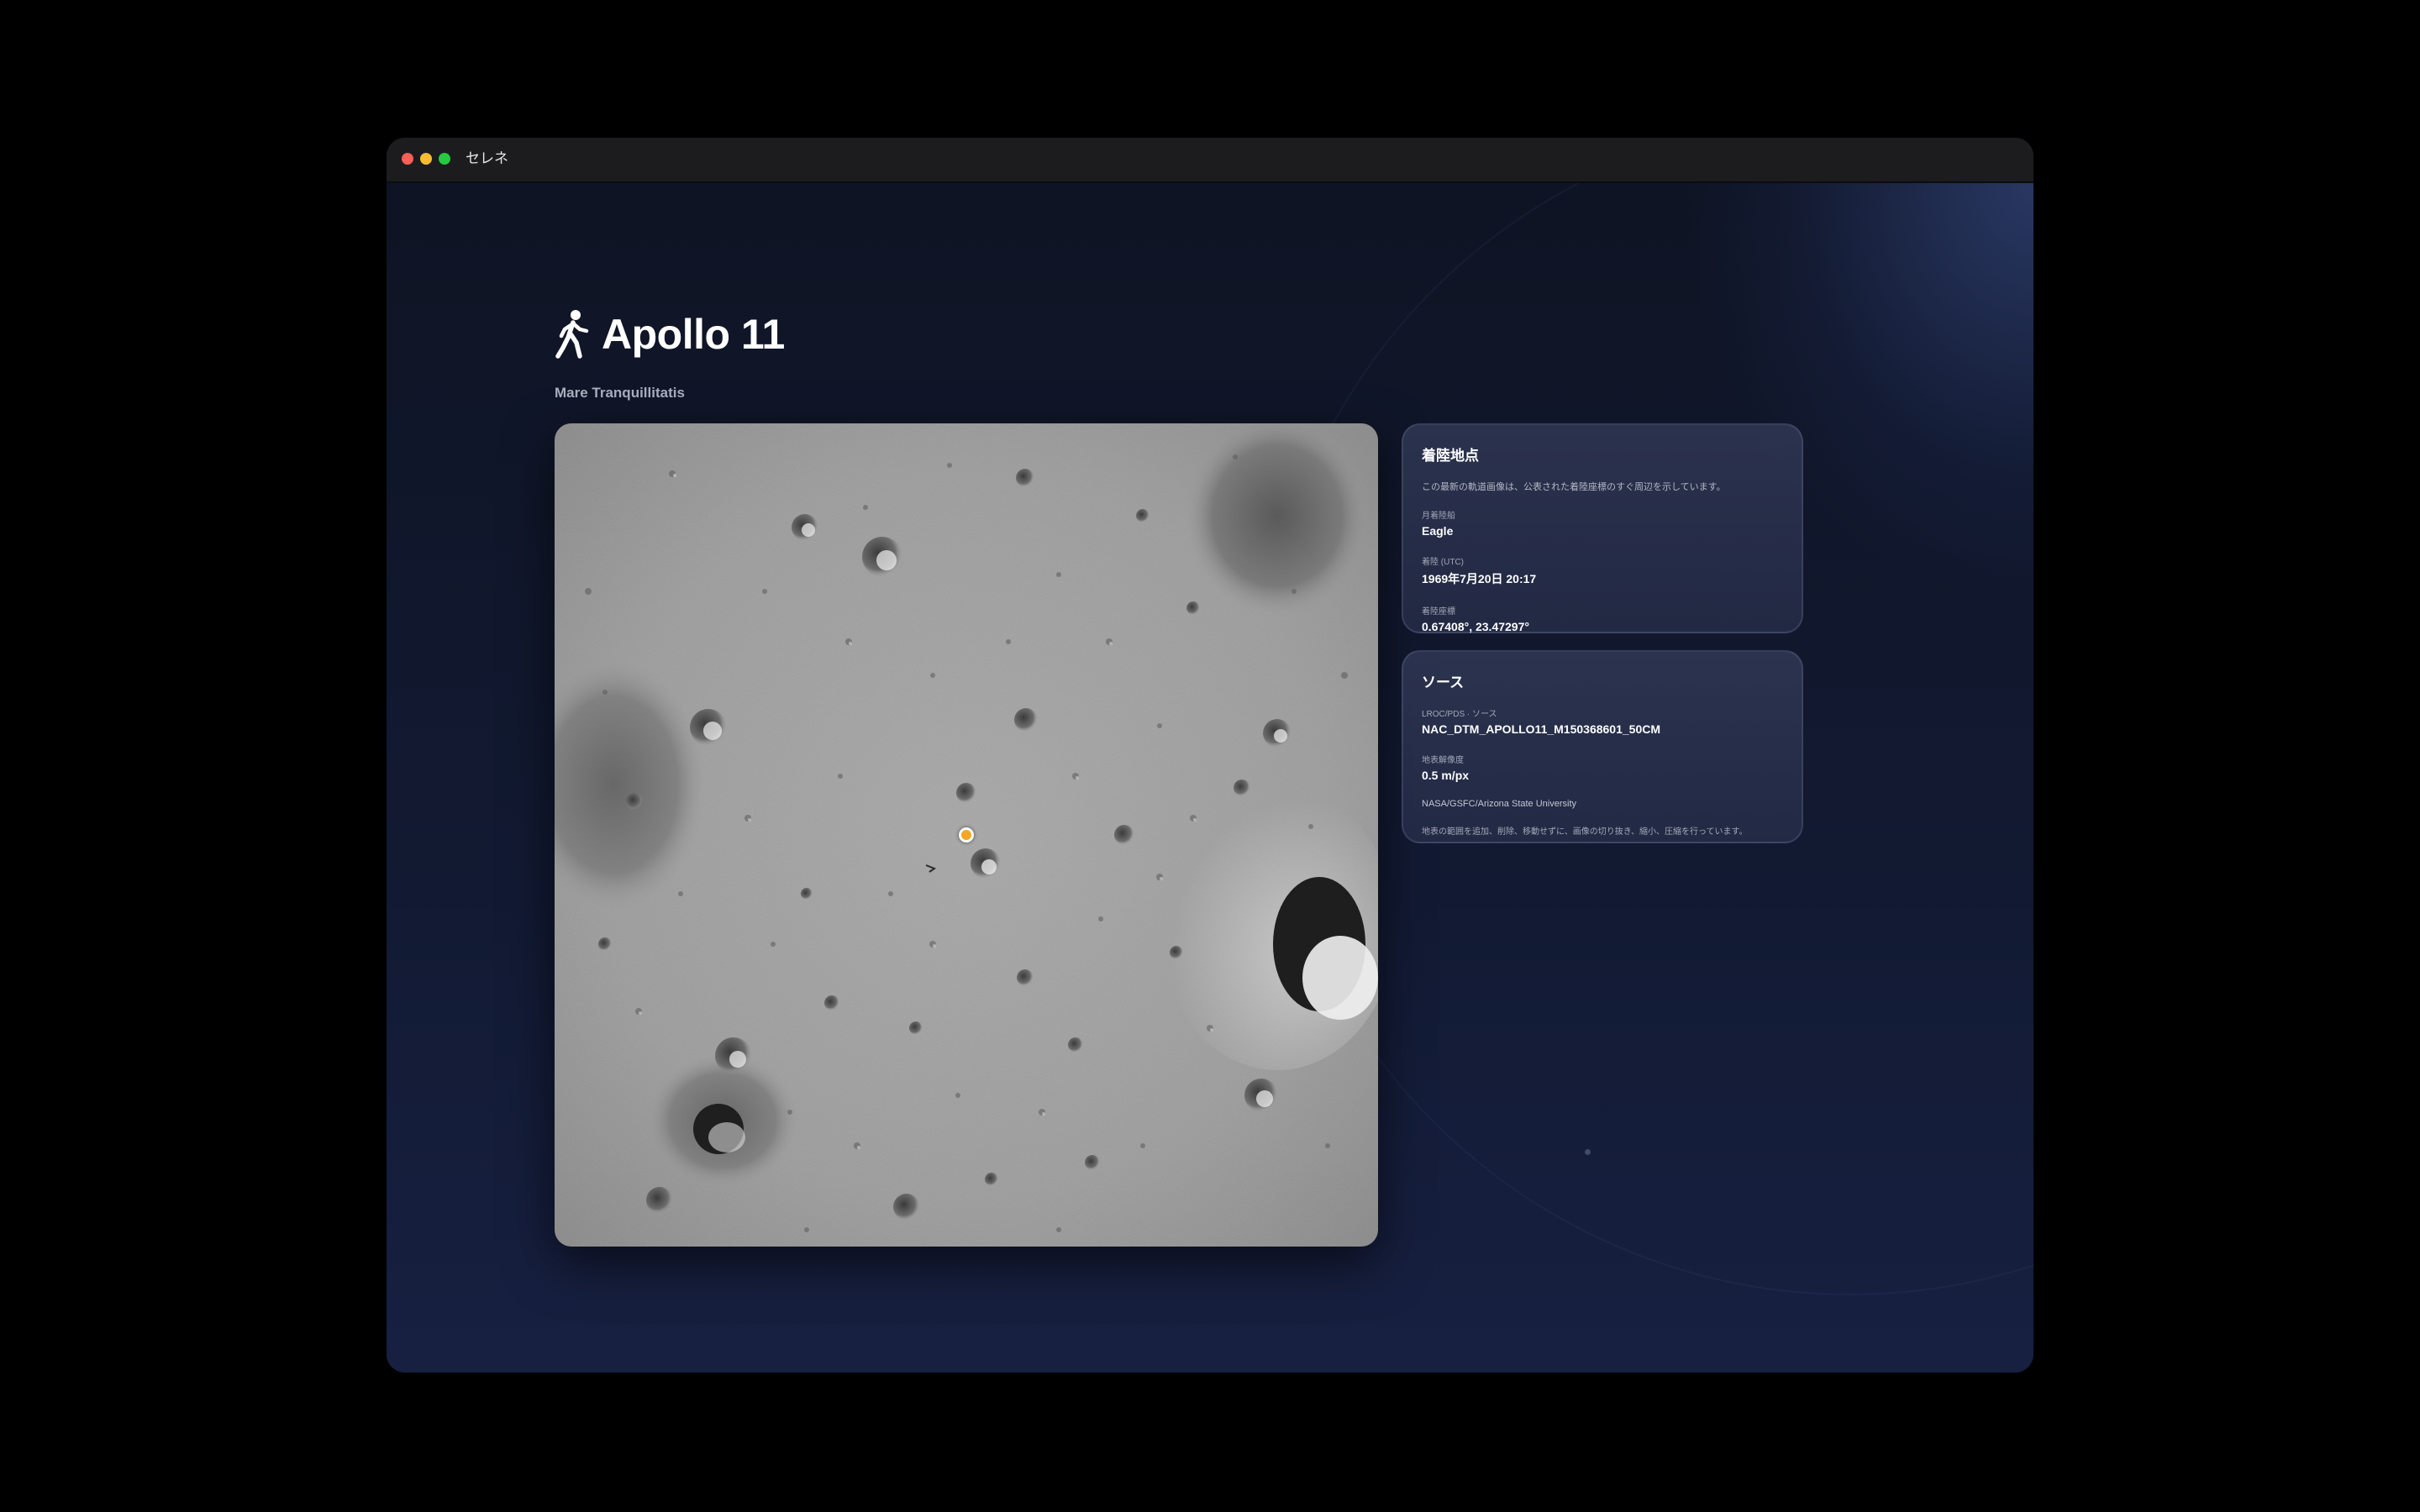  What do you see at coordinates (407, 159) in the screenshot?
I see `close-window-button` at bounding box center [407, 159].